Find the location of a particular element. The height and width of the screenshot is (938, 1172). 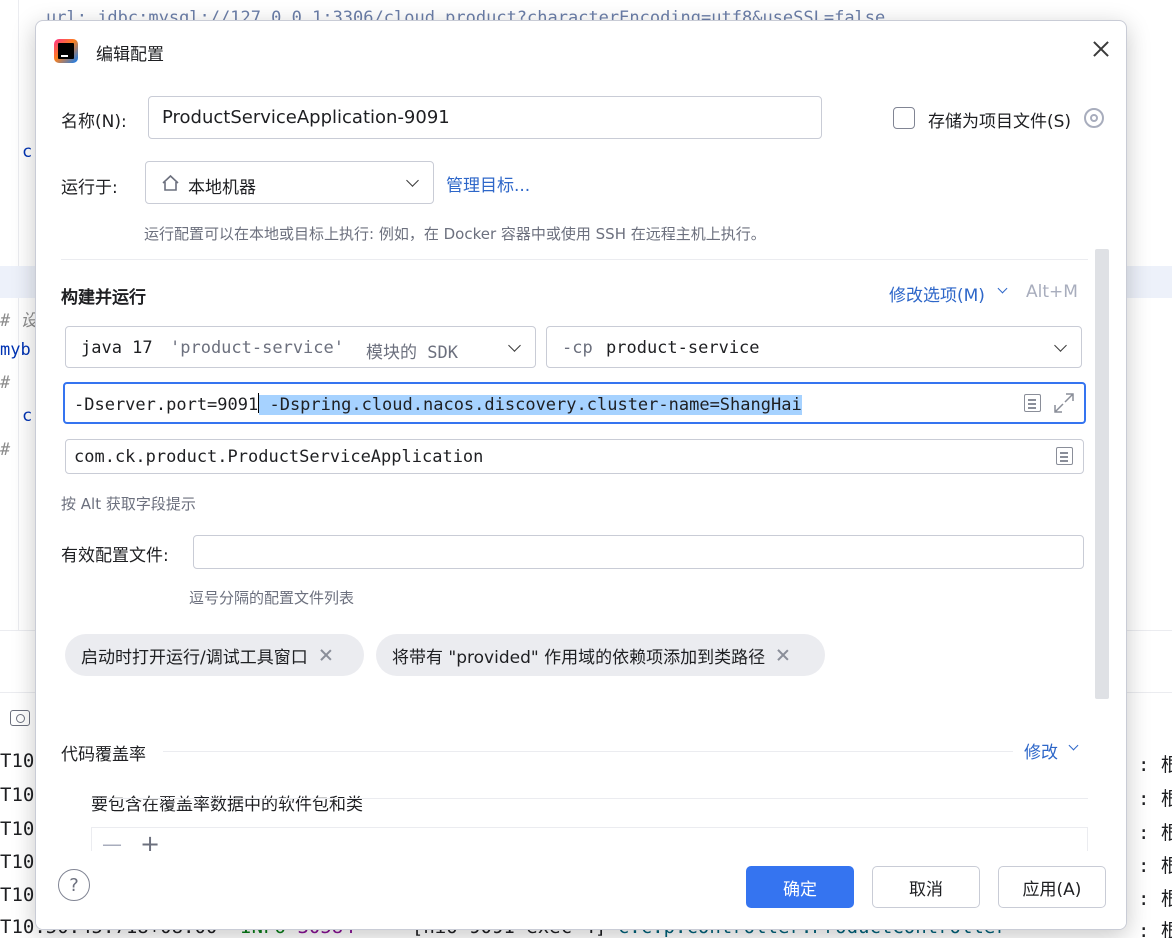

code-coverage-title: 代码覆盖率 is located at coordinates (103, 755).